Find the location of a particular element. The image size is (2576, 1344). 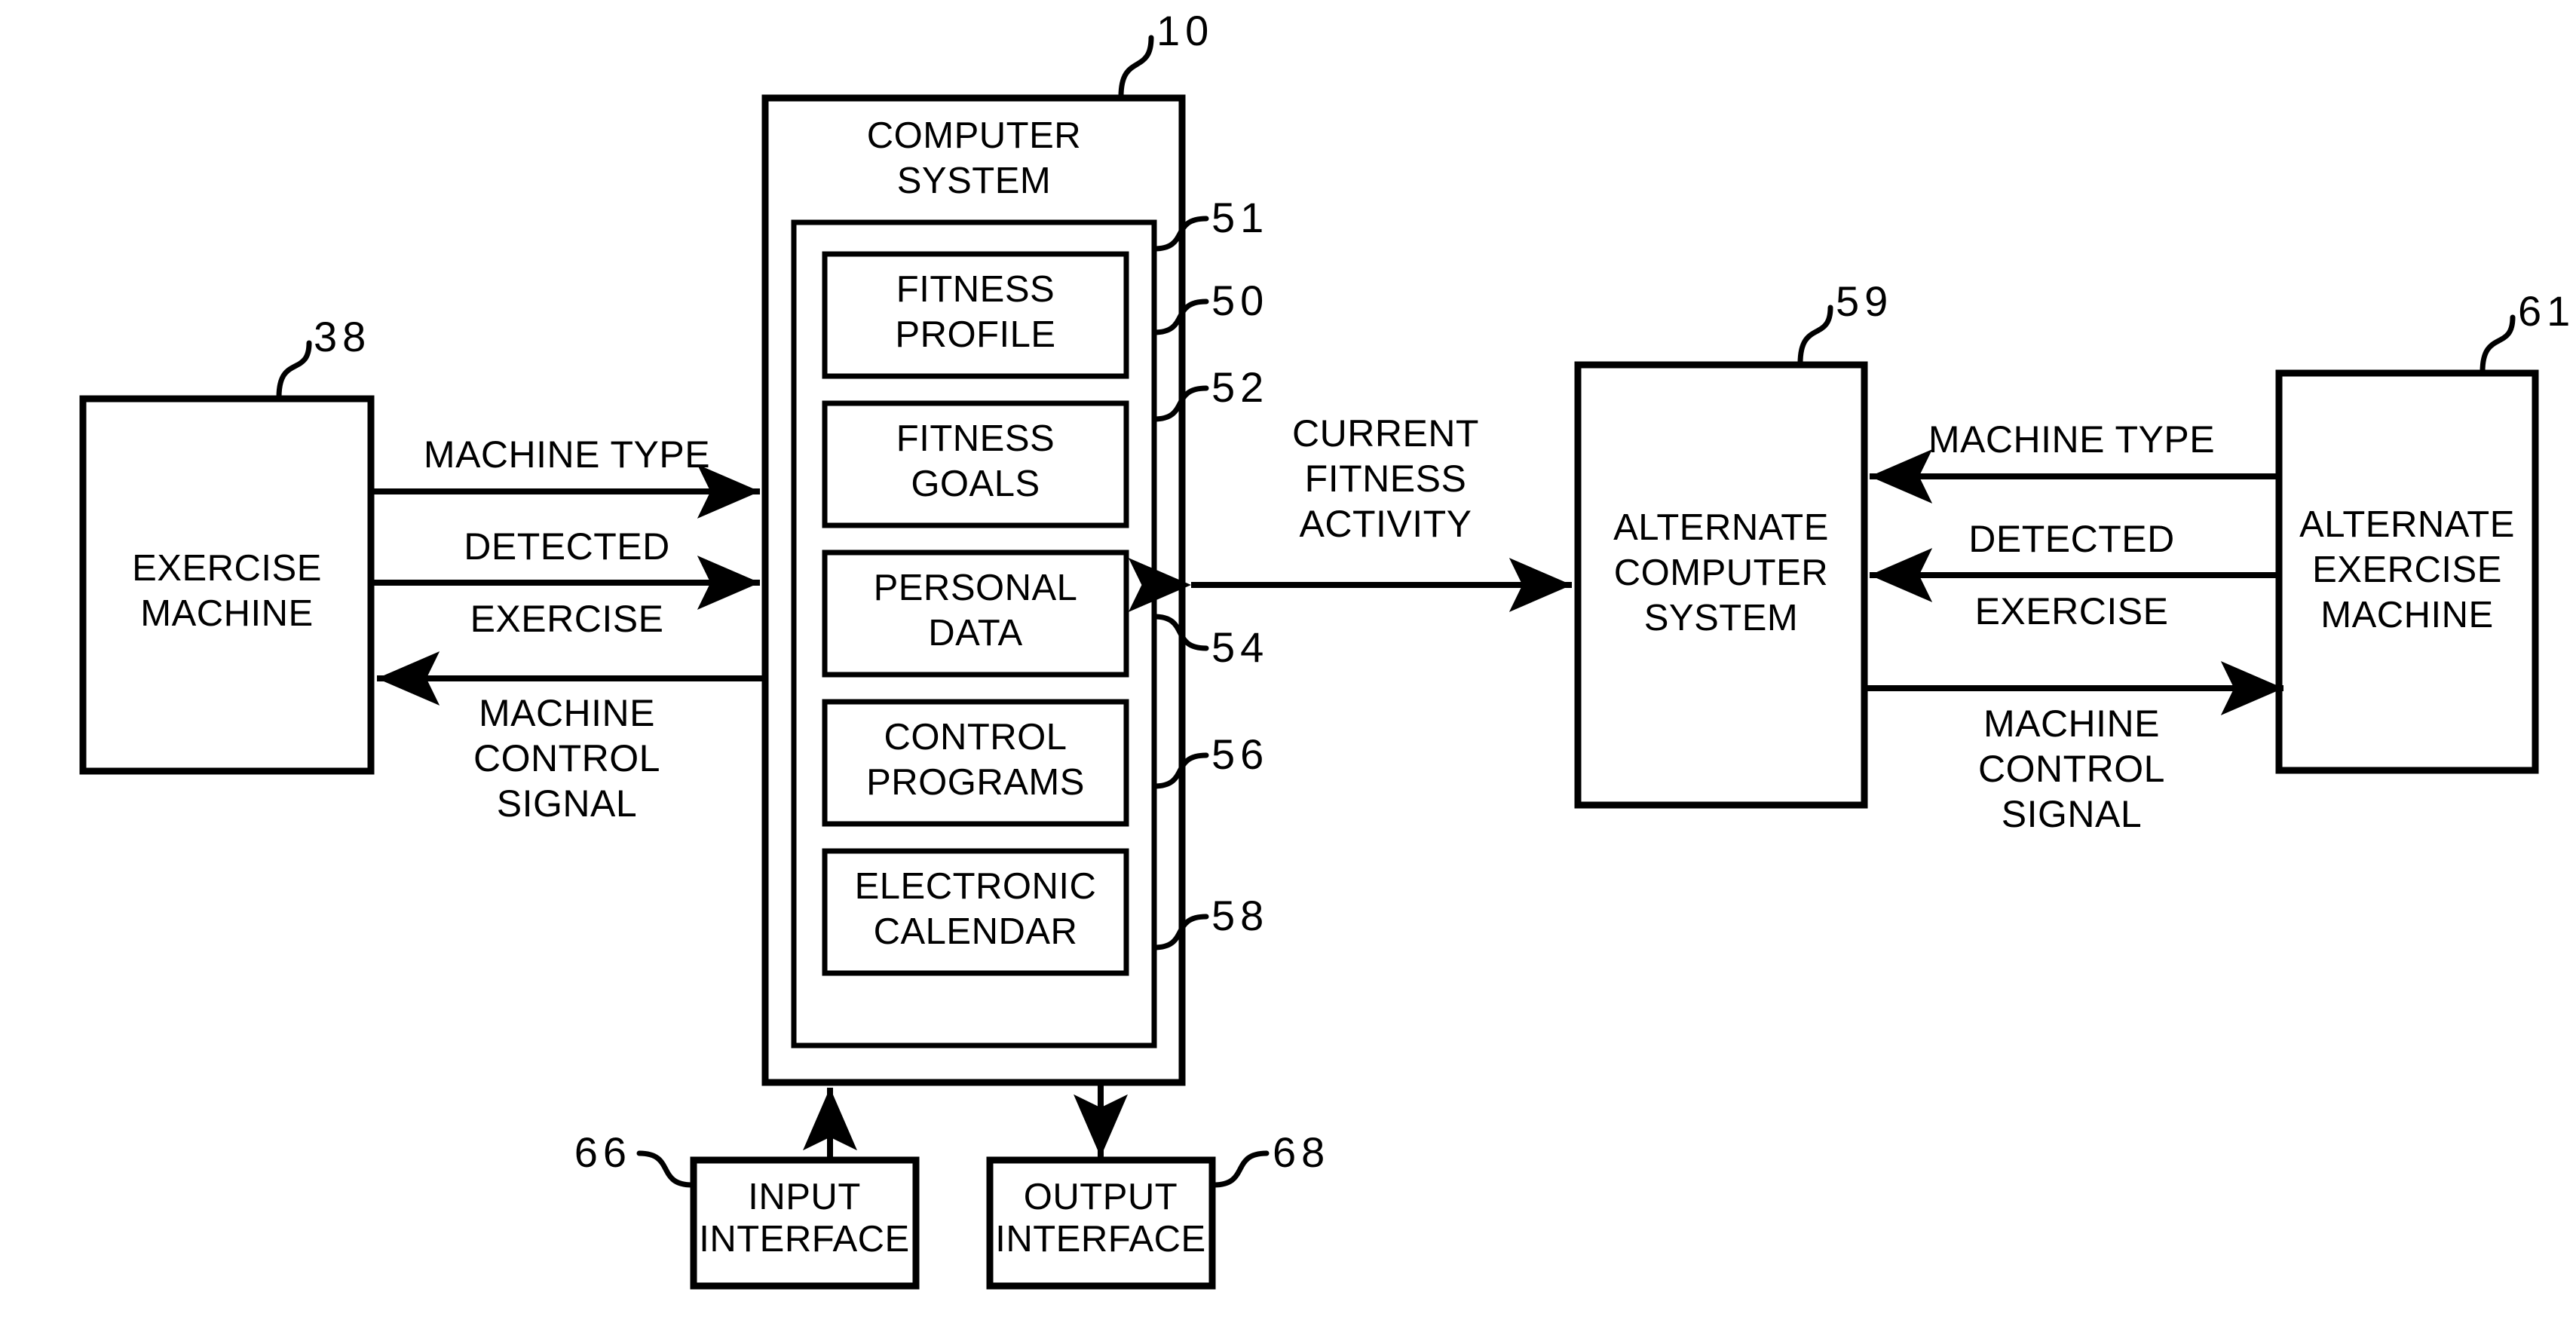

exercise-machine-label-line2: MACHINE is located at coordinates (226, 613).